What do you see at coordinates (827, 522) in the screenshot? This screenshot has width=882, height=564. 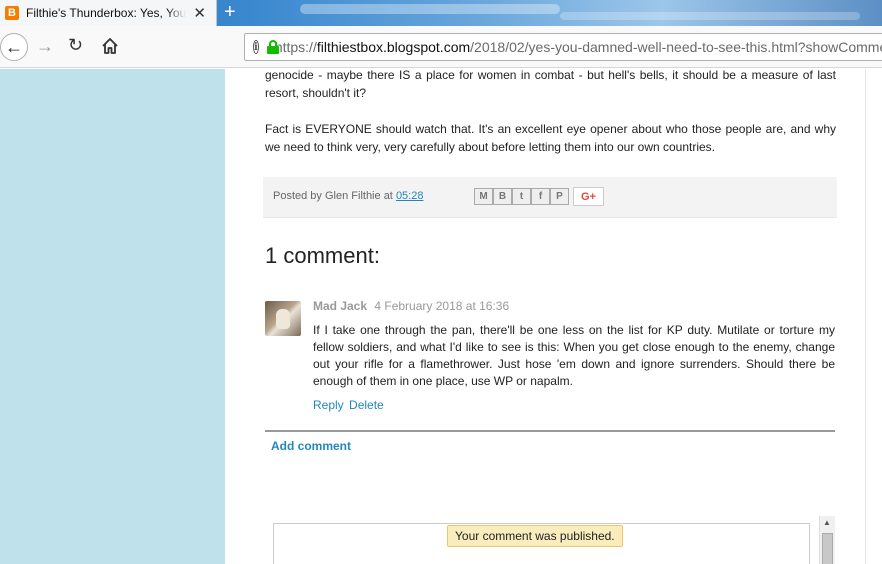 I see `scroll-up-icon: ▲` at bounding box center [827, 522].